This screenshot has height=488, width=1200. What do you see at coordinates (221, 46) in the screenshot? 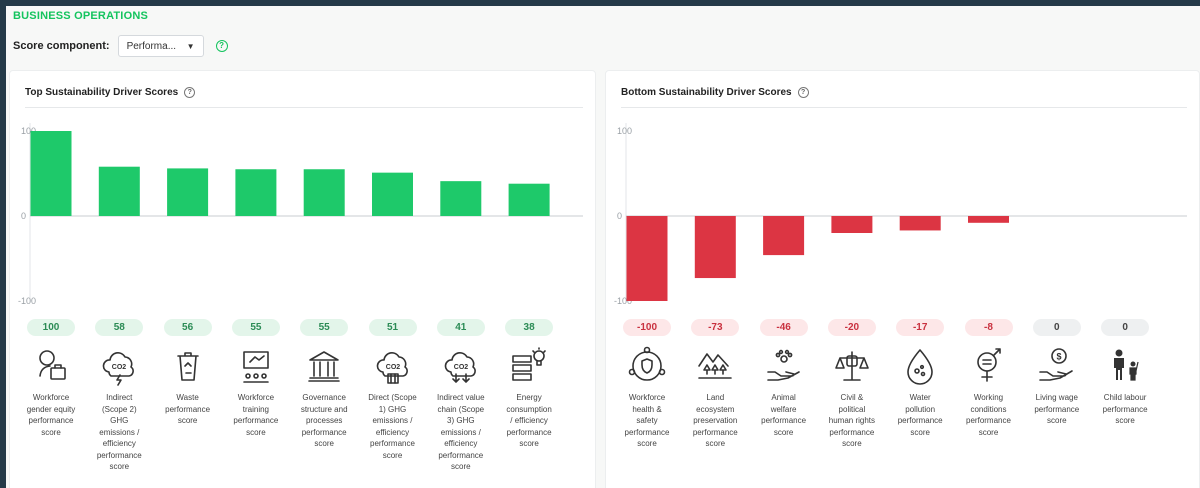
I see `help-icon: ?` at bounding box center [221, 46].